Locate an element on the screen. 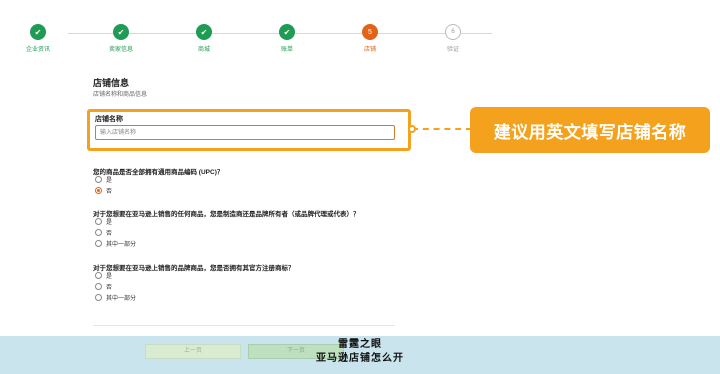 The image size is (720, 374). step-1: ✔ 企业资讯 is located at coordinates (38, 38).